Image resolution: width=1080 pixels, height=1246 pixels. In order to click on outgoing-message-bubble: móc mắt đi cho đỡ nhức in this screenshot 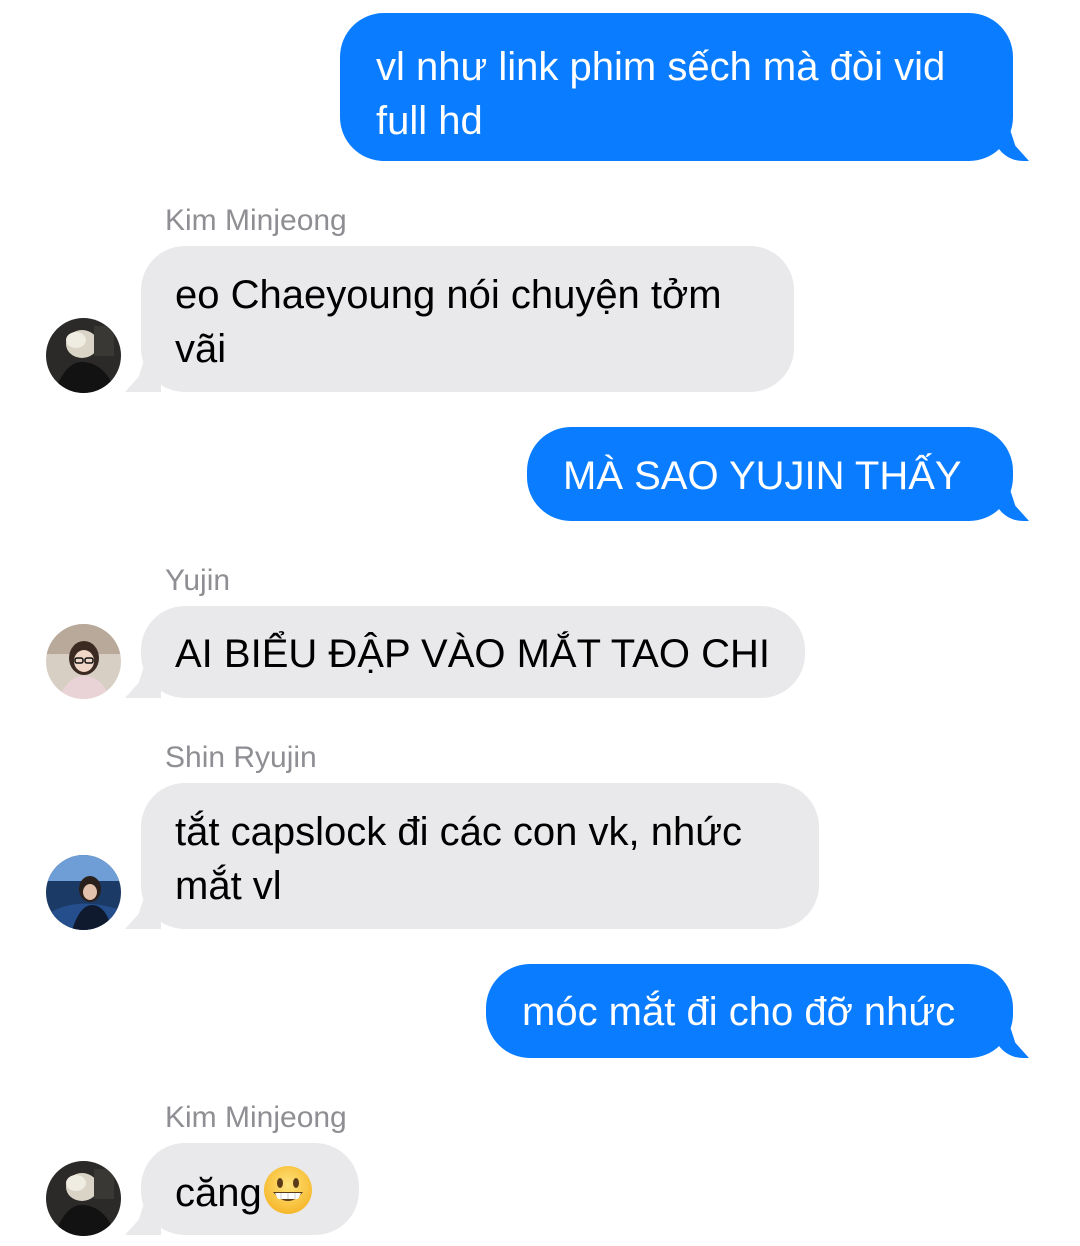, I will do `click(749, 1011)`.